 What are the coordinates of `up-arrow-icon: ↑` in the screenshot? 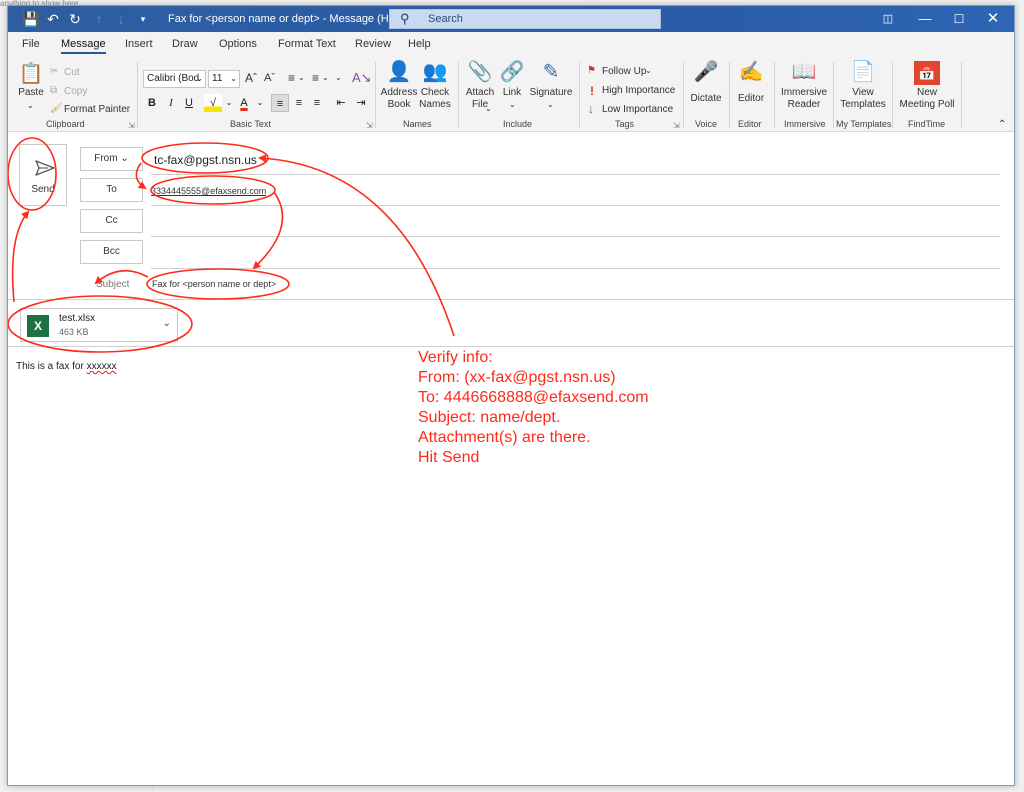 It's located at (99, 19).